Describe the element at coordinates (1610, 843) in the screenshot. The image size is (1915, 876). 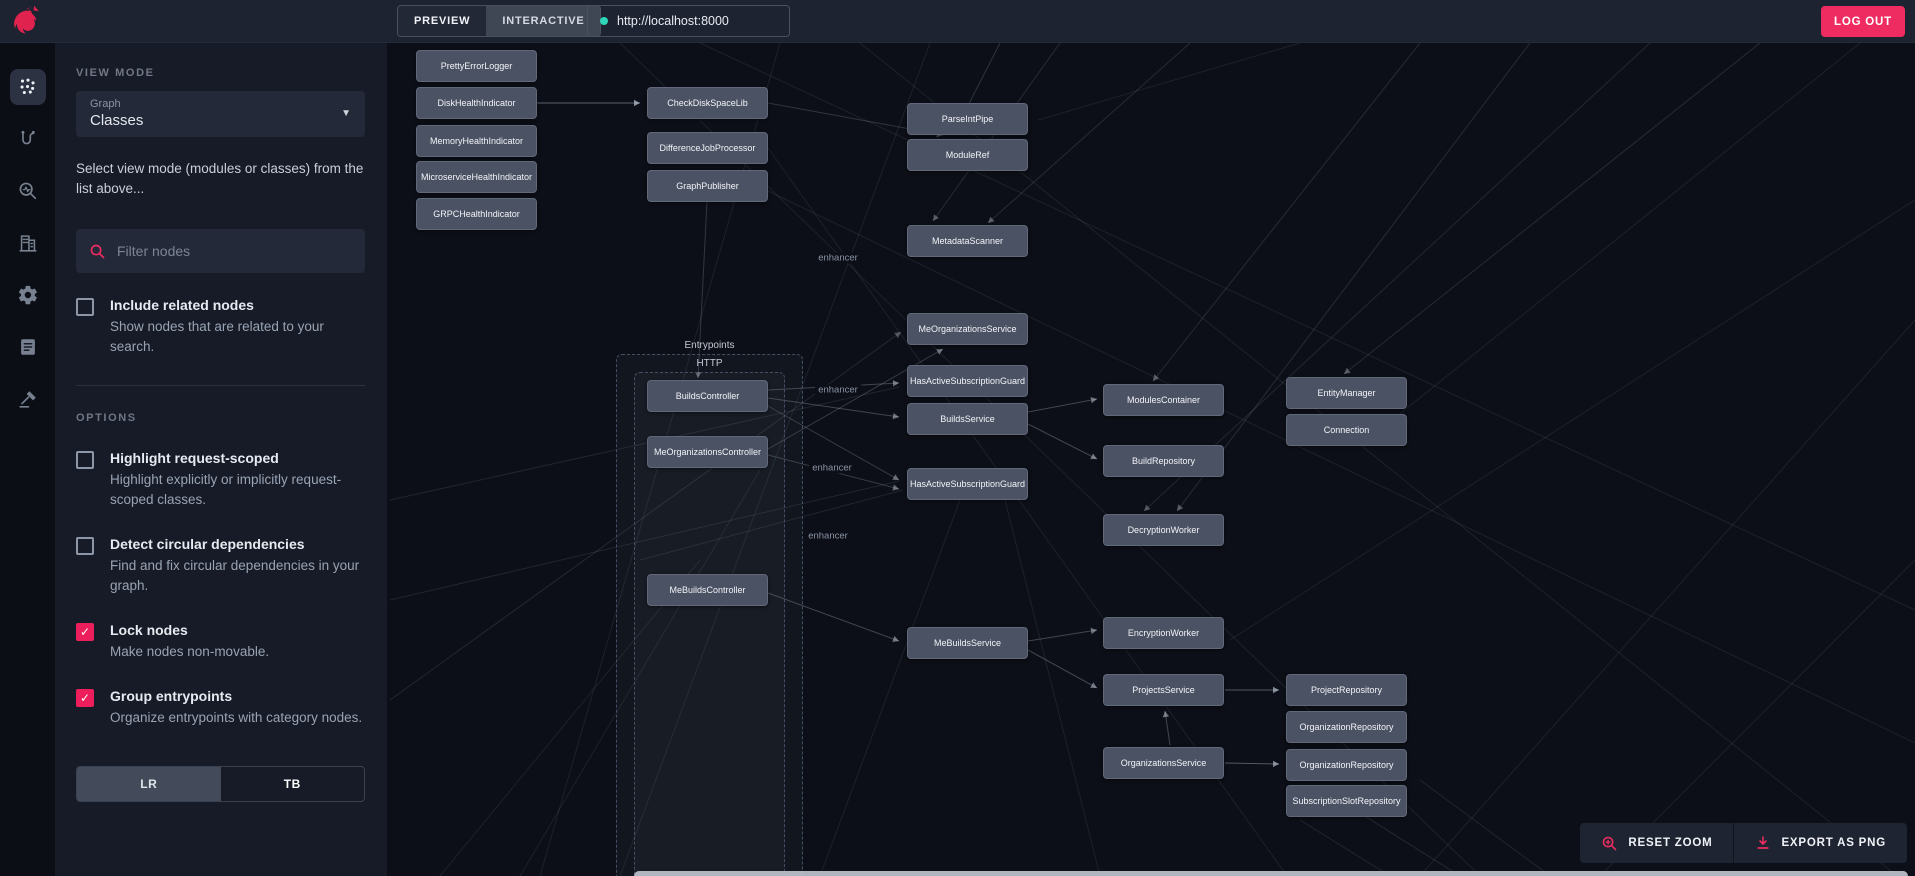
I see `zoom-reset-icon` at that location.